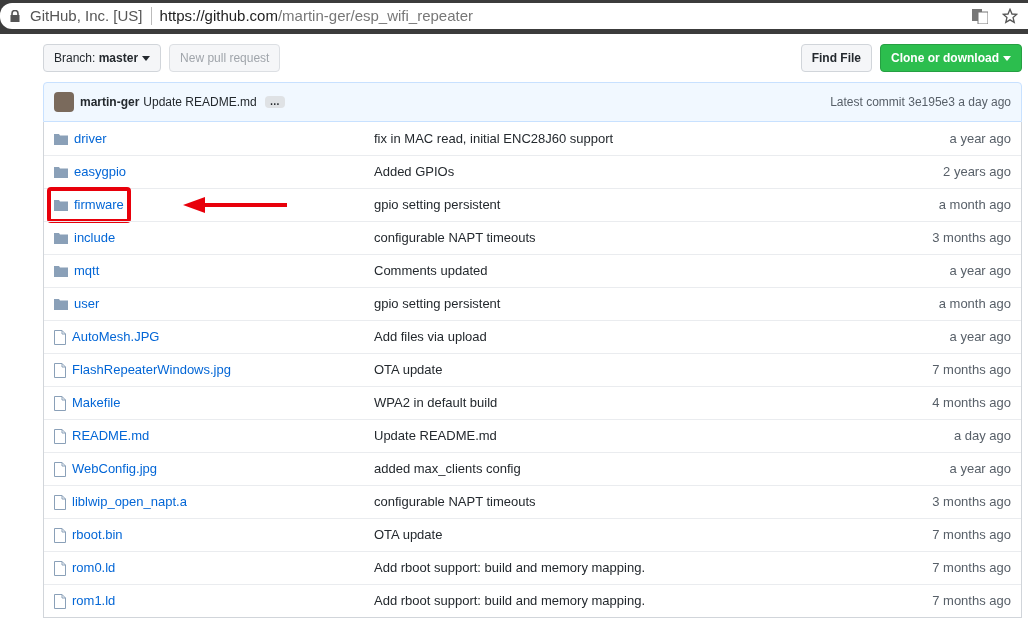  Describe the element at coordinates (15, 16) in the screenshot. I see `lock-icon` at that location.